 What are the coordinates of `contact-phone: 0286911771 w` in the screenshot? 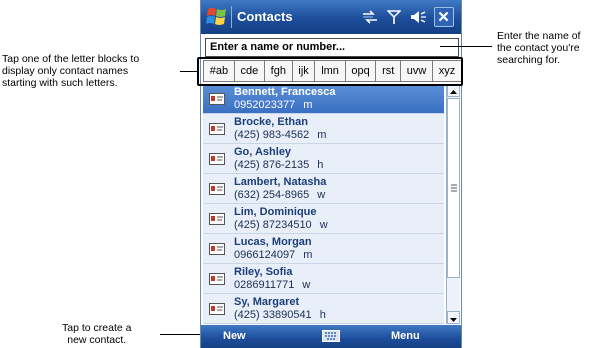 It's located at (272, 285).